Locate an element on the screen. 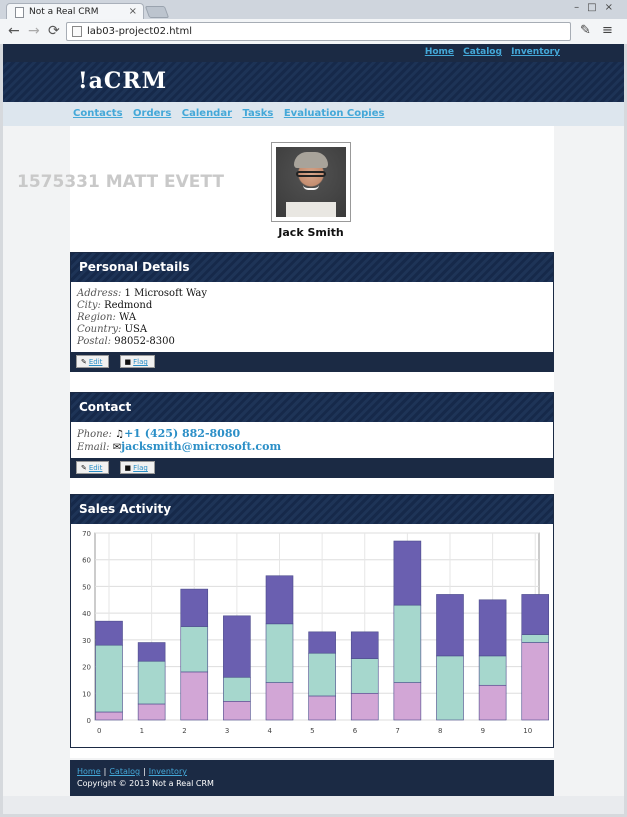  detail-row: Region: WA is located at coordinates (107, 317).